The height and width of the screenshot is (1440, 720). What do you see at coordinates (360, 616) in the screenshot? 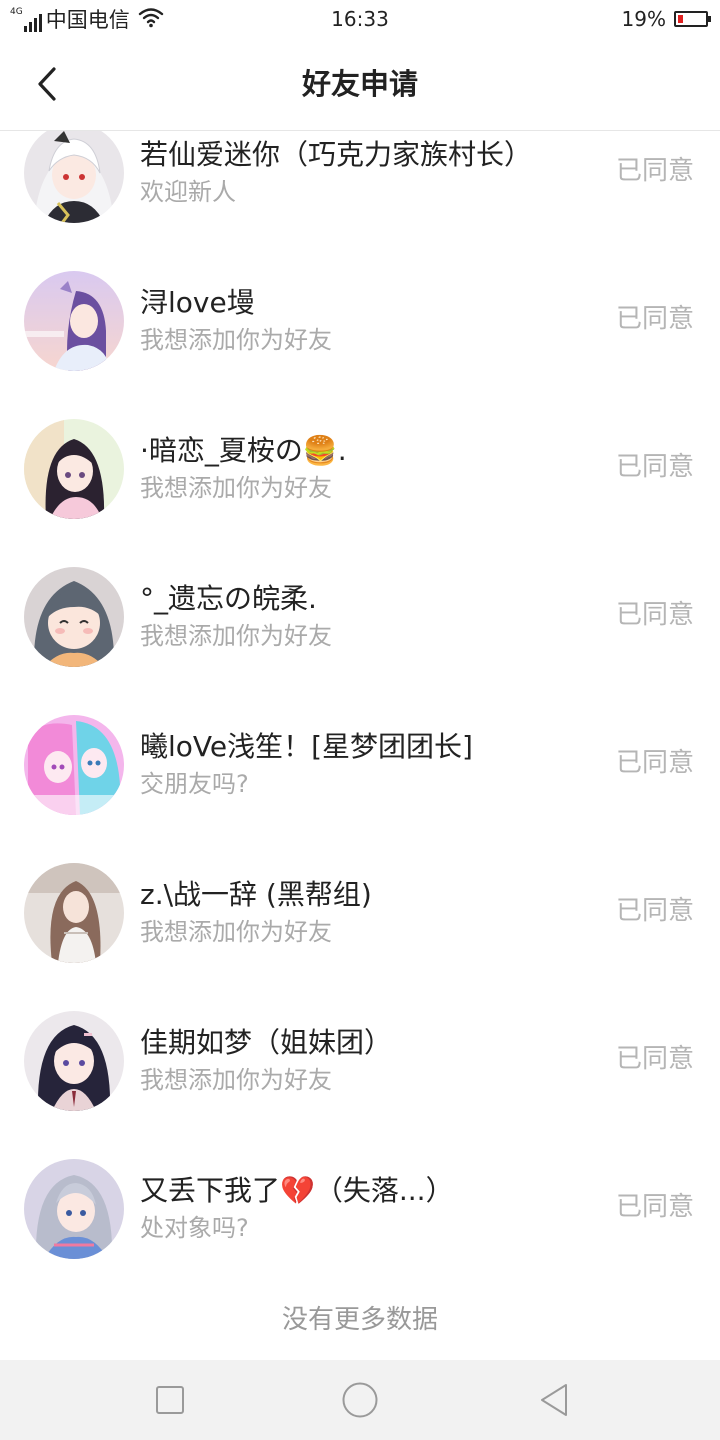
I see `list-item: °_遗忘の皖柔. 我想添加你为好友 已同意` at bounding box center [360, 616].